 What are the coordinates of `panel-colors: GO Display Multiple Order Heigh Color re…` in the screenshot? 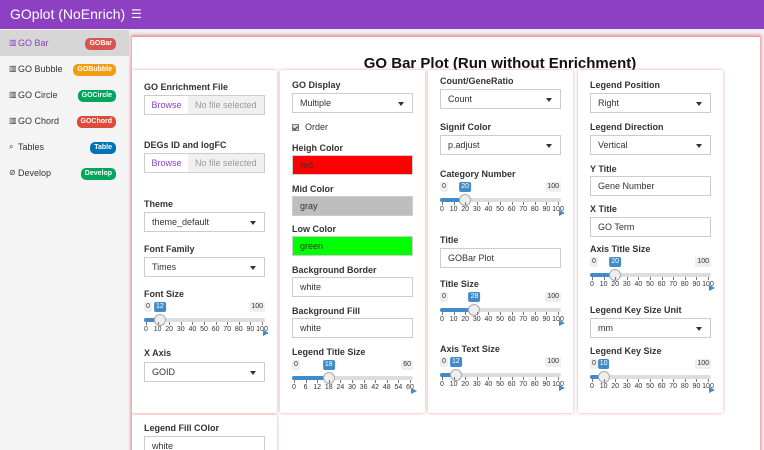 It's located at (352, 241).